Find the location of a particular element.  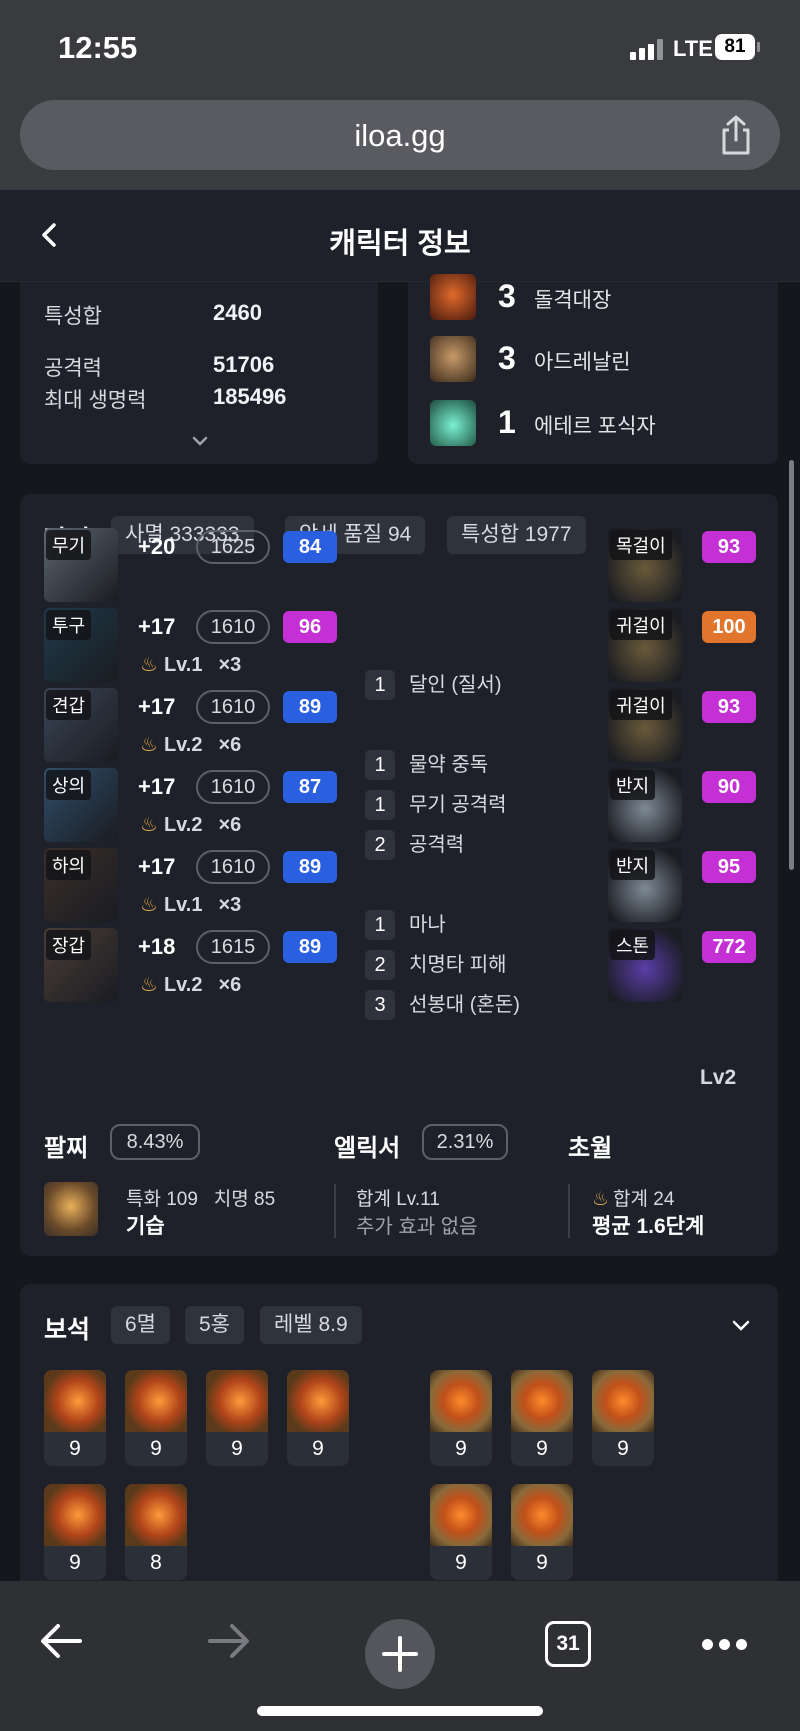

armor-item-icon: 장갑 is located at coordinates (81, 965).